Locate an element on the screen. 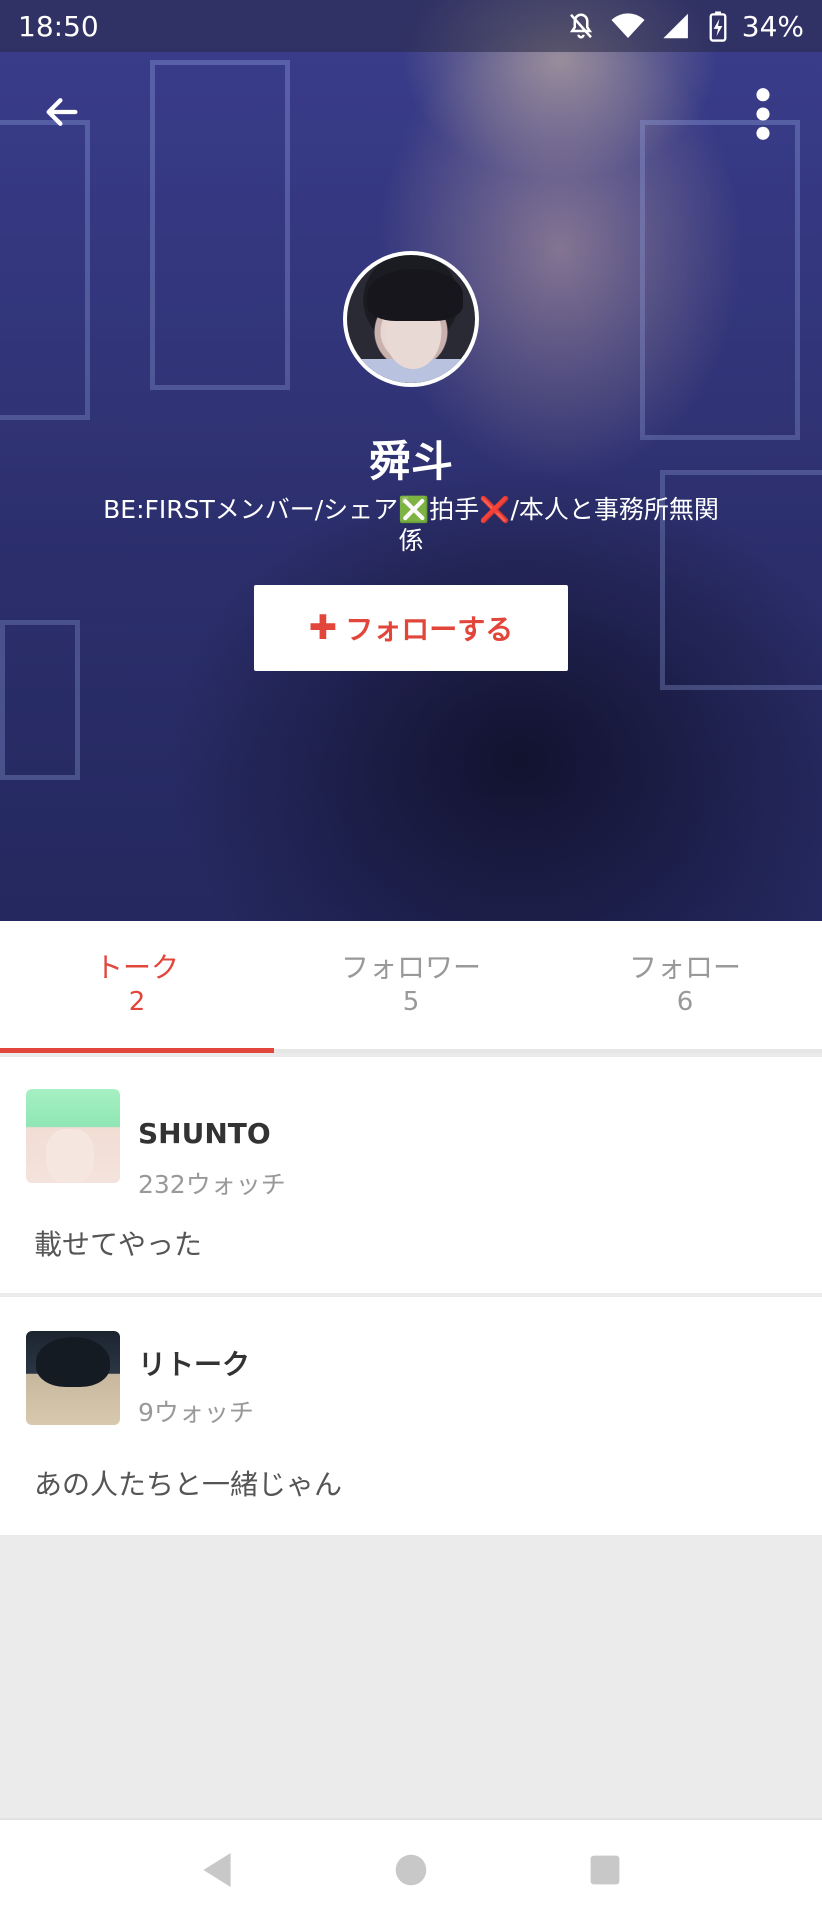 This screenshot has width=822, height=1920. system-nav-bar is located at coordinates (411, 1869).